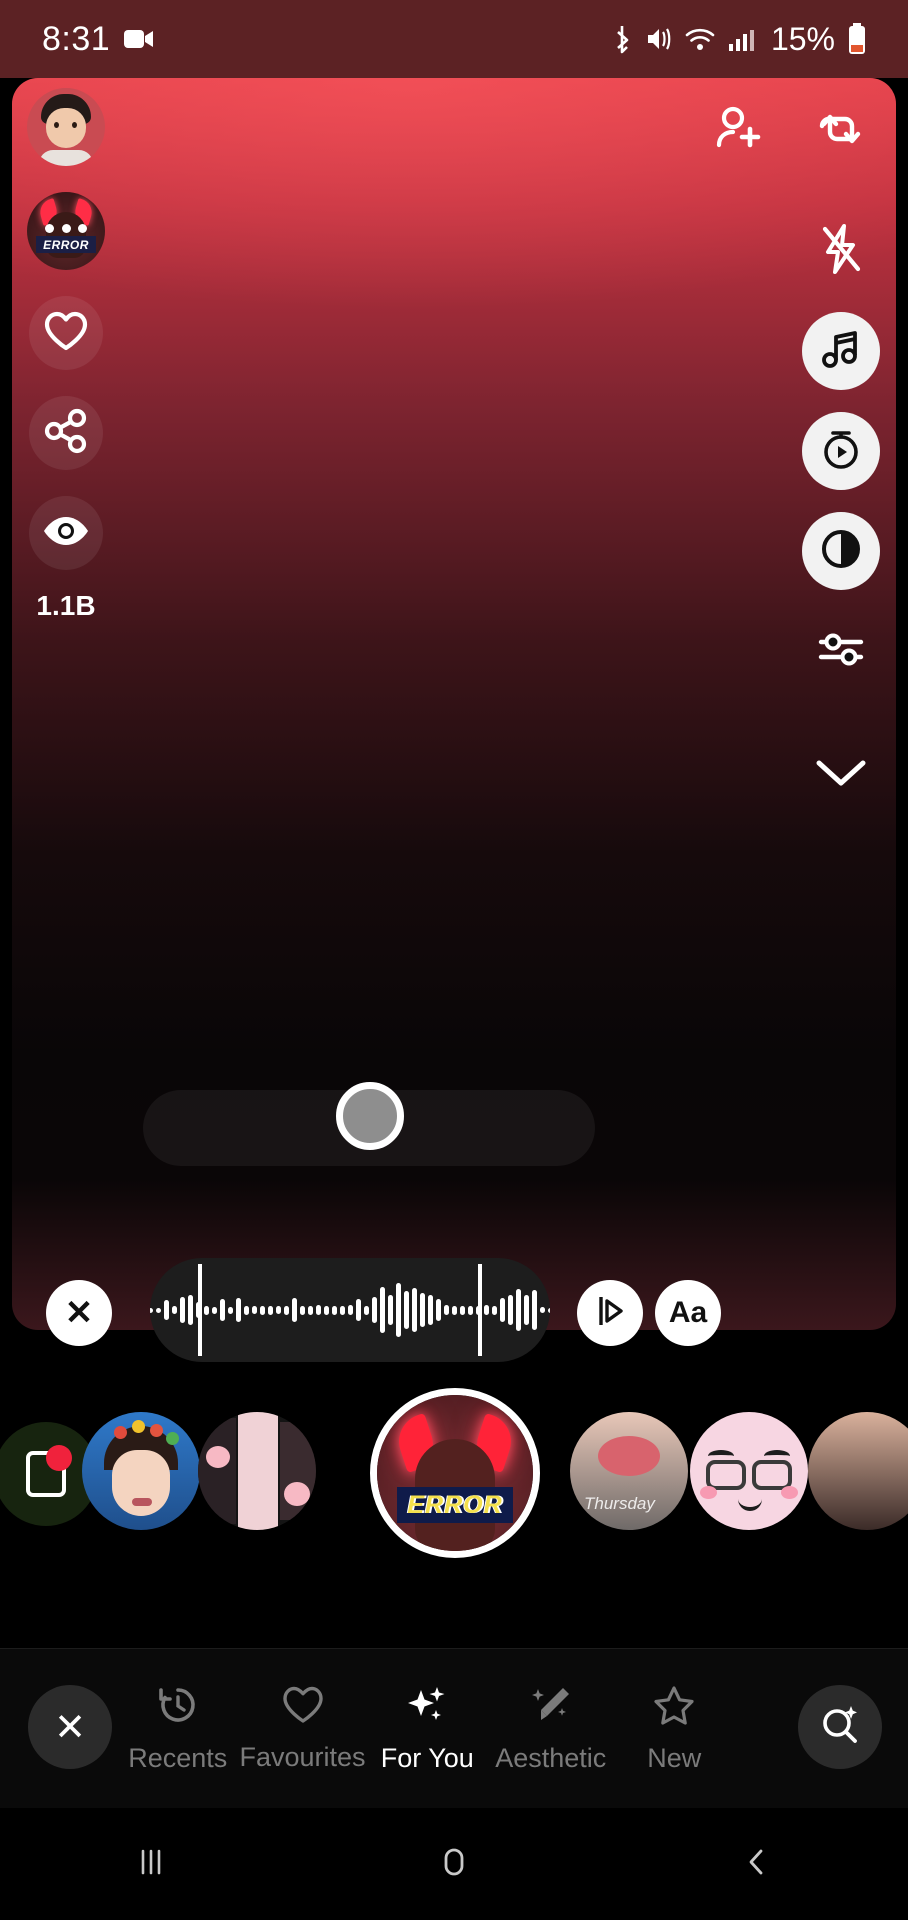 Image resolution: width=908 pixels, height=1920 pixels. What do you see at coordinates (619, 1503) in the screenshot?
I see `effect-caption: Thursday` at bounding box center [619, 1503].